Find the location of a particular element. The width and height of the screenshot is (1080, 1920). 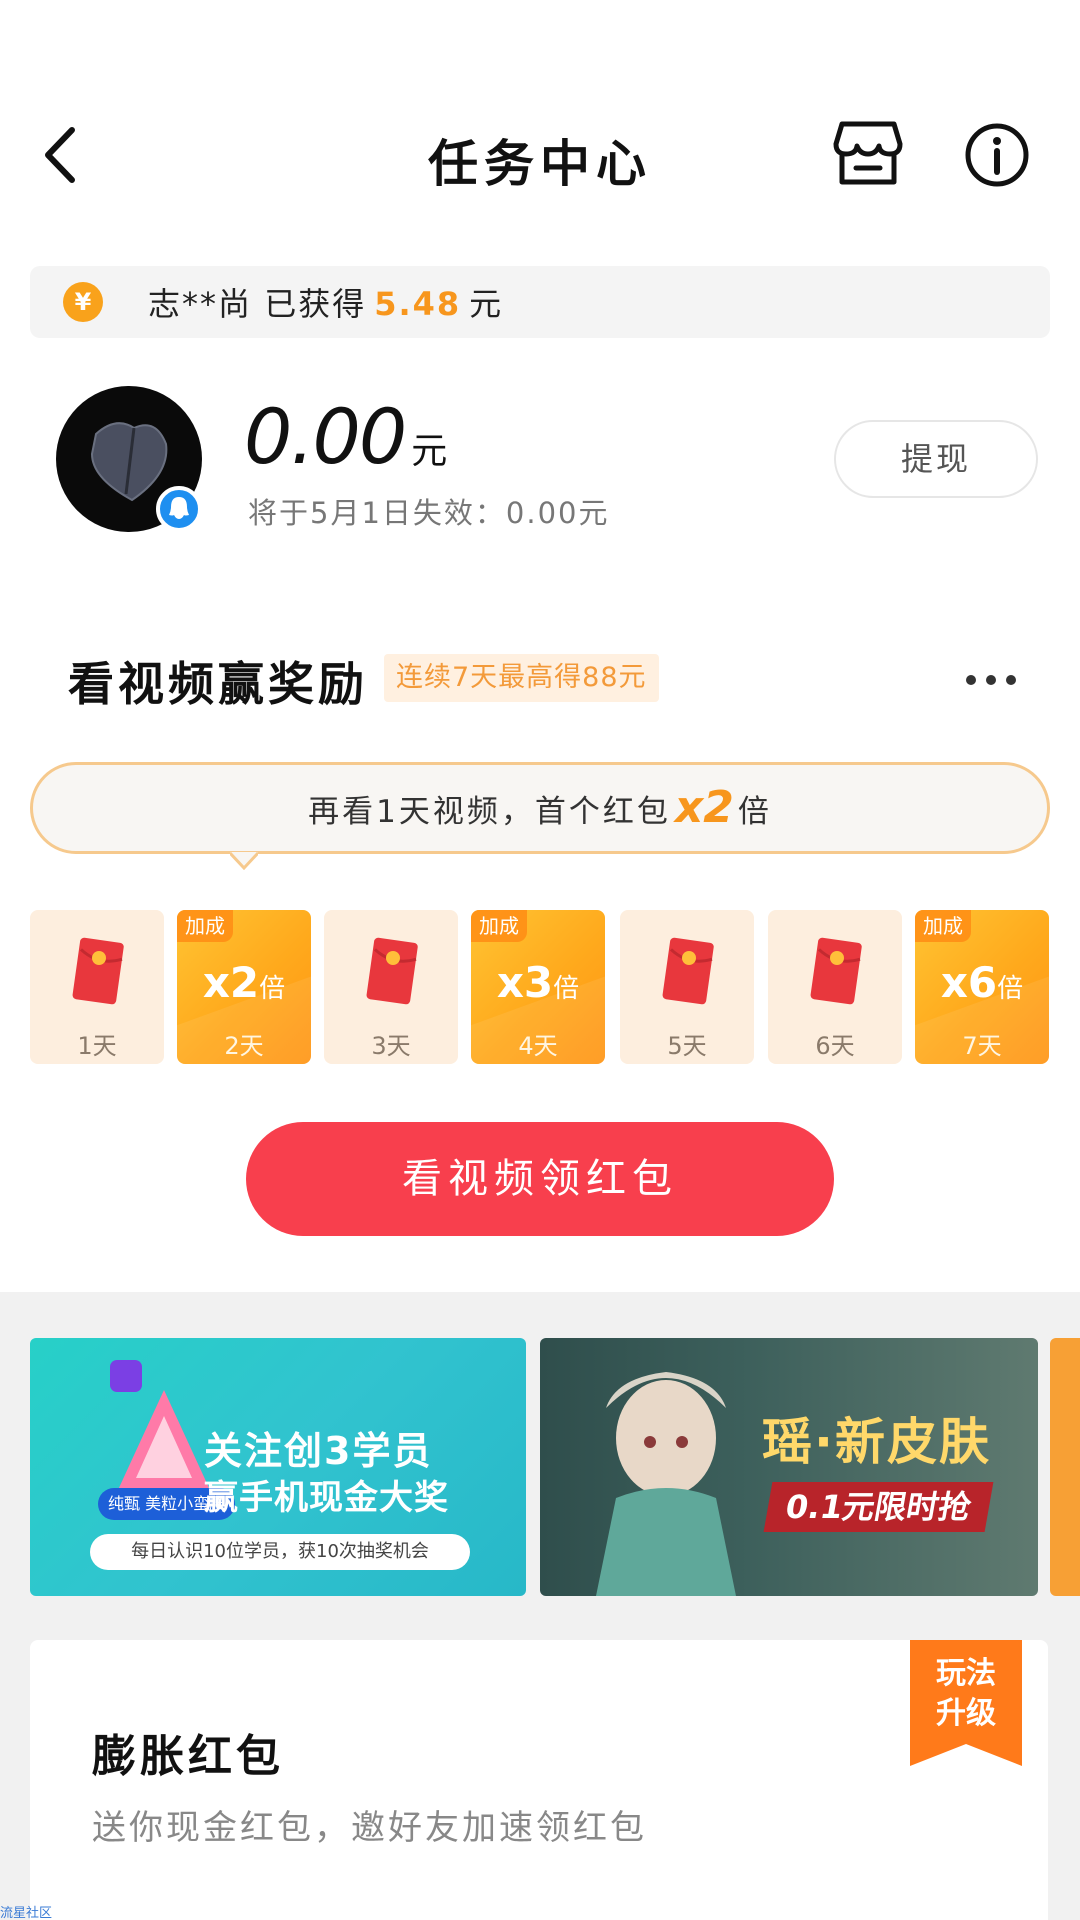

bonus-multiplier: x2倍 is located at coordinates (244, 982).